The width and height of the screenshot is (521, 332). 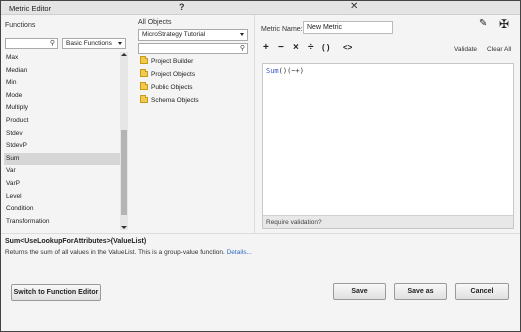 What do you see at coordinates (56, 292) in the screenshot?
I see `switch-to-function-editor-button: Switch to Function Editor` at bounding box center [56, 292].